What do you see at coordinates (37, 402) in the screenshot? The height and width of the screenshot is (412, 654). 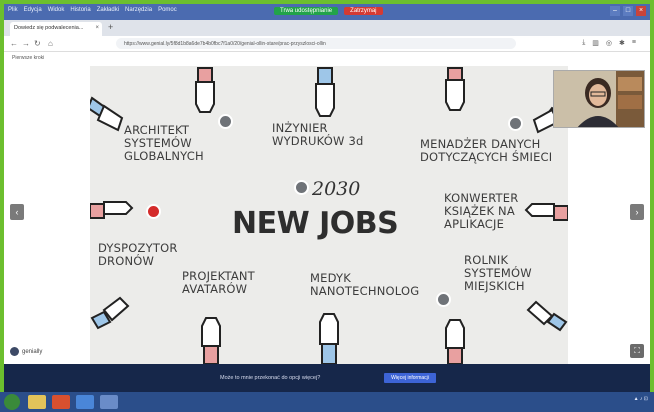 I see `folder-icon` at bounding box center [37, 402].